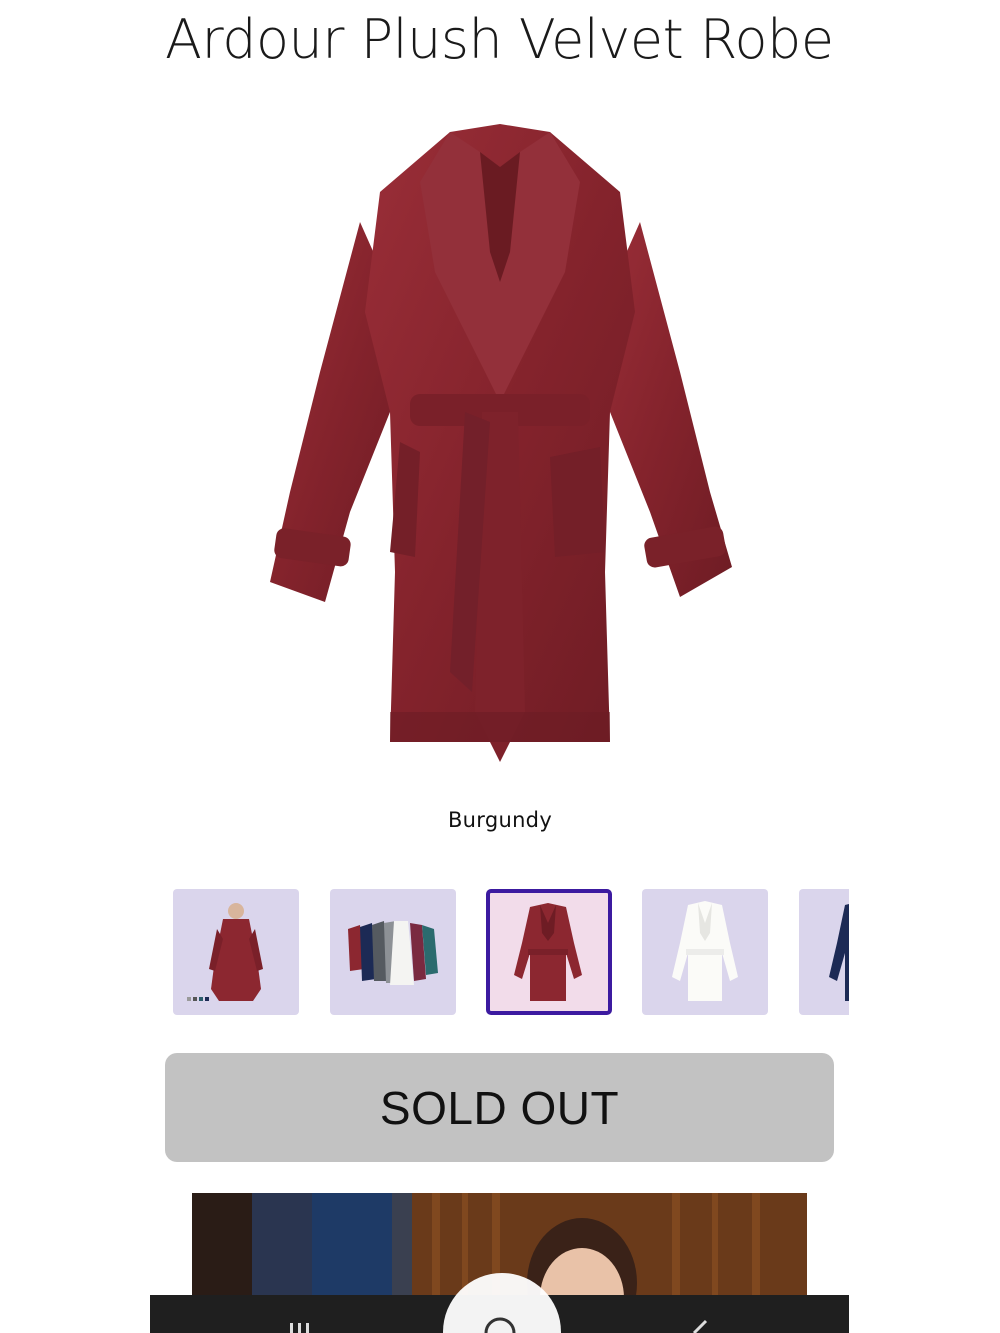  I want to click on selected-color-label: Burgundy, so click(500, 820).